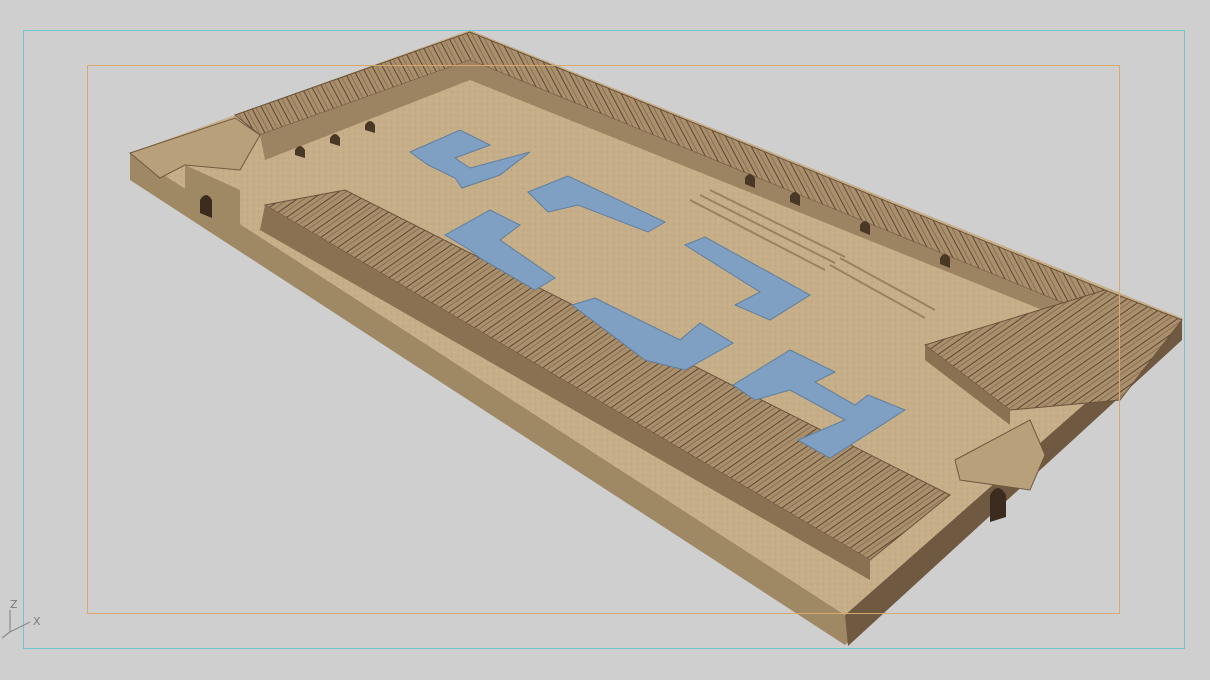 The height and width of the screenshot is (680, 1210). I want to click on z-axis-label: Z, so click(14, 604).